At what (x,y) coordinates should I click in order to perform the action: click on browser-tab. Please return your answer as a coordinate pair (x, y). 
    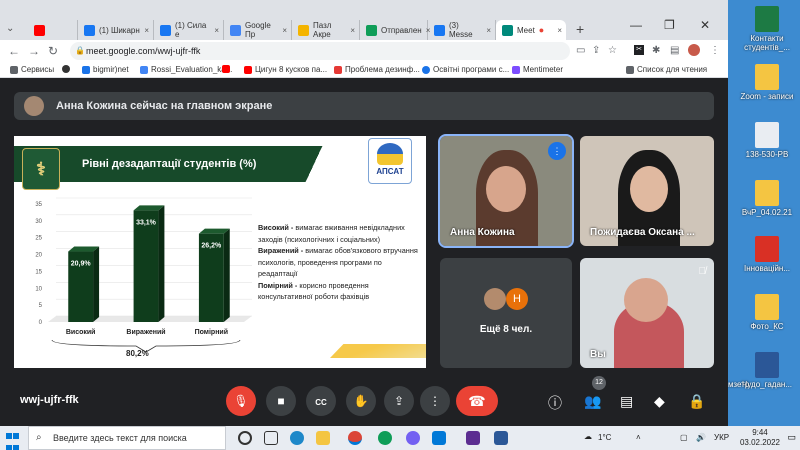
    Looking at the image, I should click on (53, 30).